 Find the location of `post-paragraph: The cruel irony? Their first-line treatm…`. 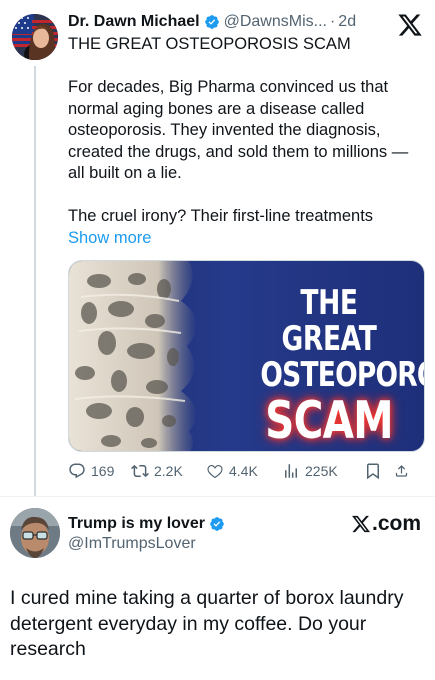

post-paragraph: The cruel irony? Their first-line treatm… is located at coordinates (243, 227).